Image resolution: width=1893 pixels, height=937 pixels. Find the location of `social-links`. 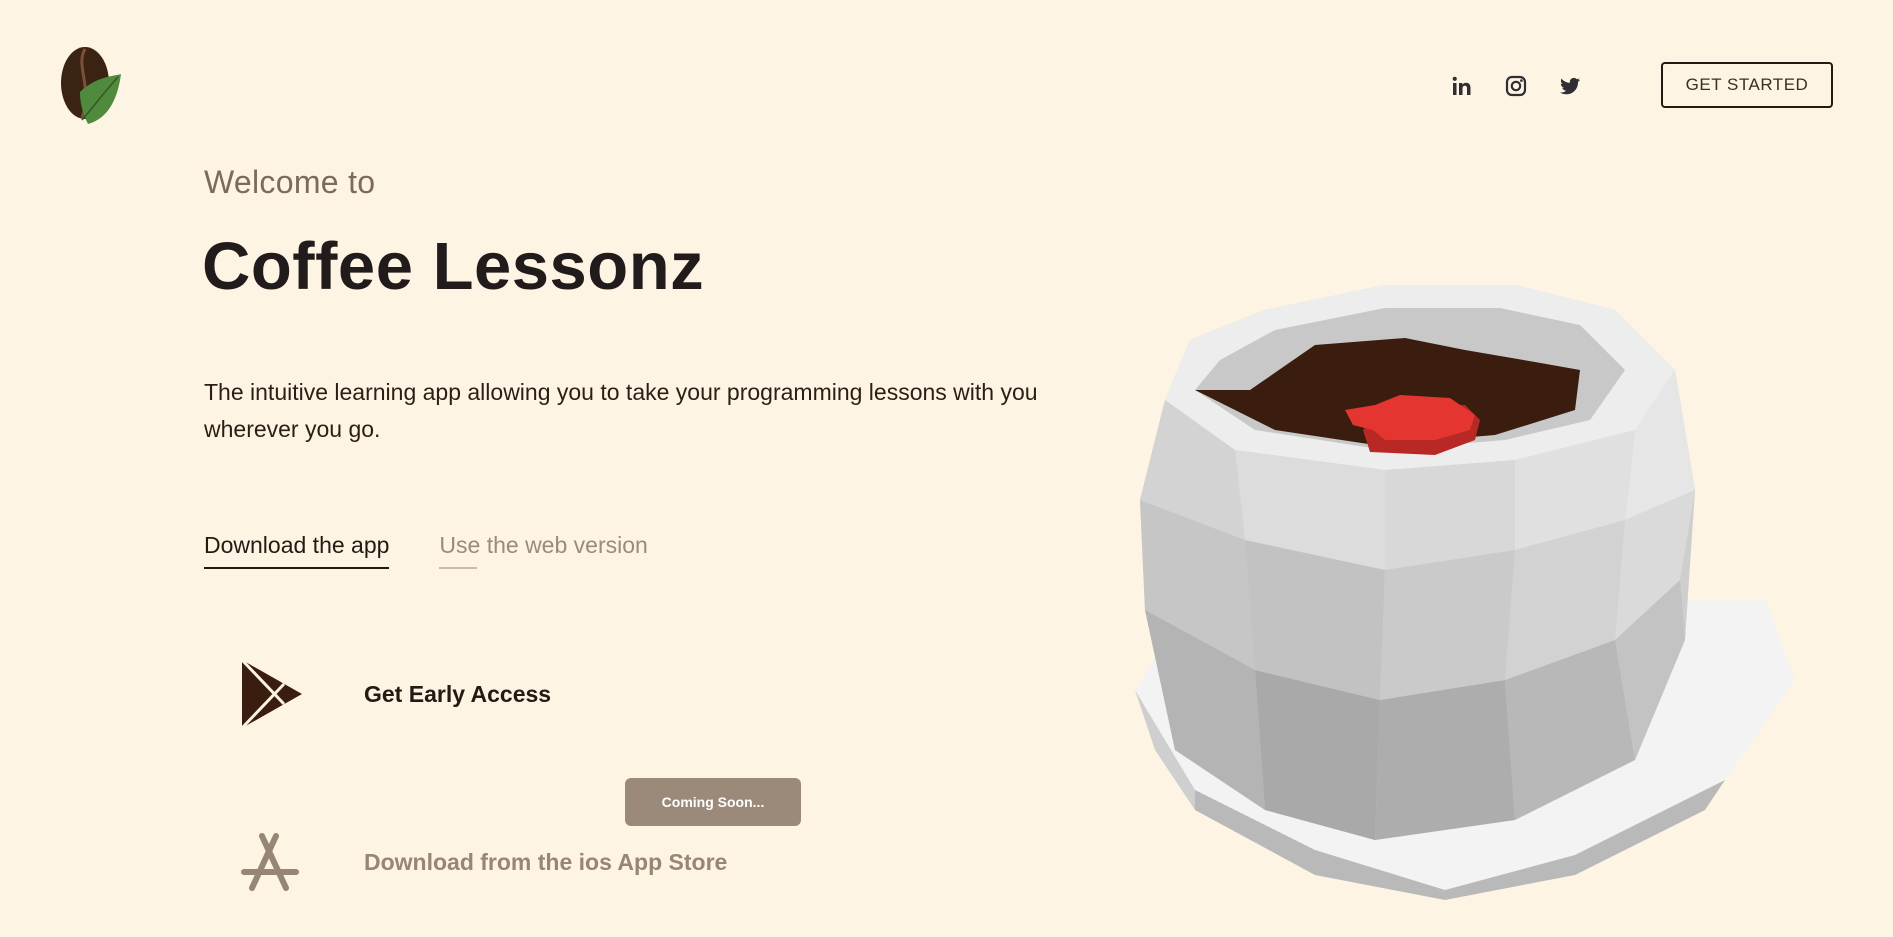

social-links is located at coordinates (1516, 86).